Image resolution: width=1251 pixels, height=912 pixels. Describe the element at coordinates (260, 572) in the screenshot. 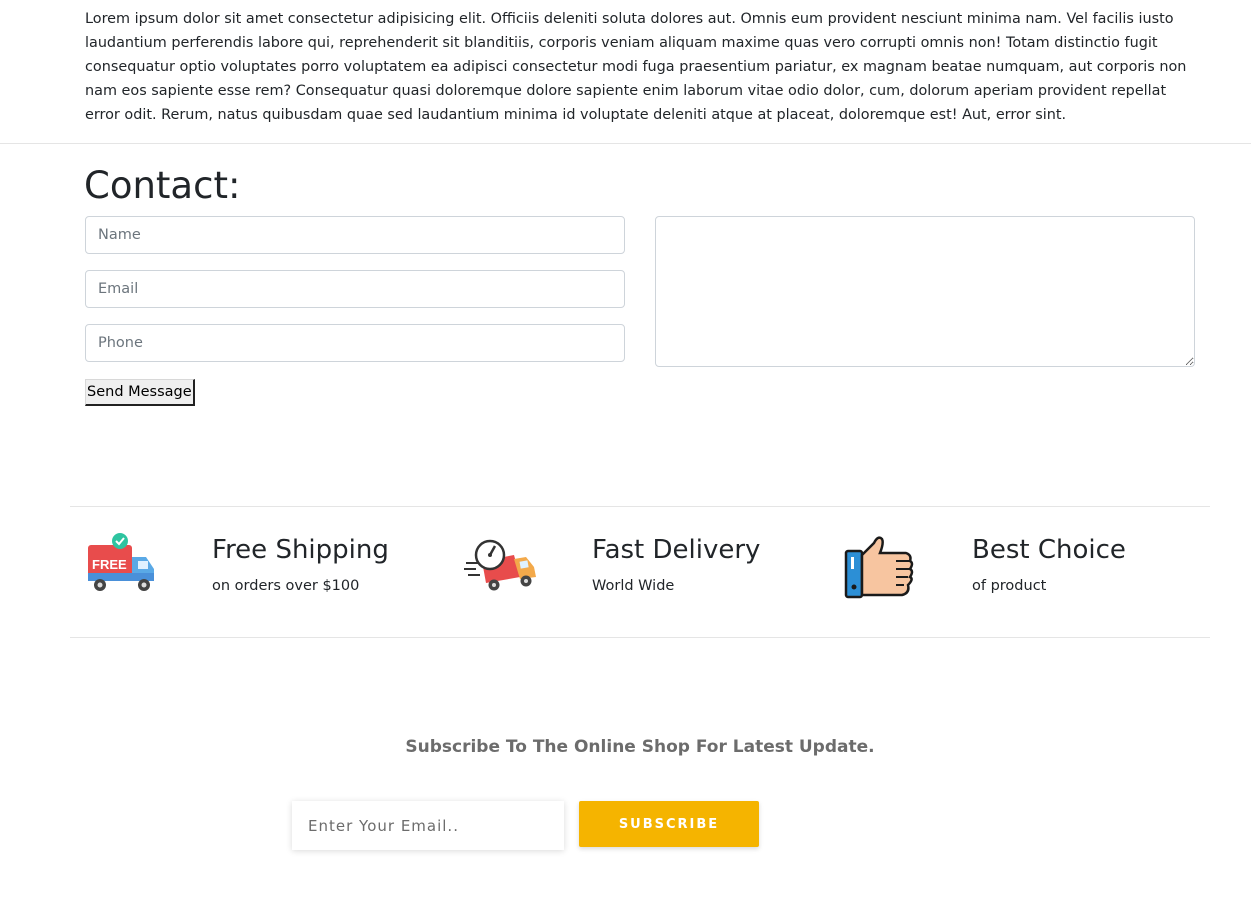

I see `feature-free-shipping: FREE Free Shipping on orders over $100` at that location.